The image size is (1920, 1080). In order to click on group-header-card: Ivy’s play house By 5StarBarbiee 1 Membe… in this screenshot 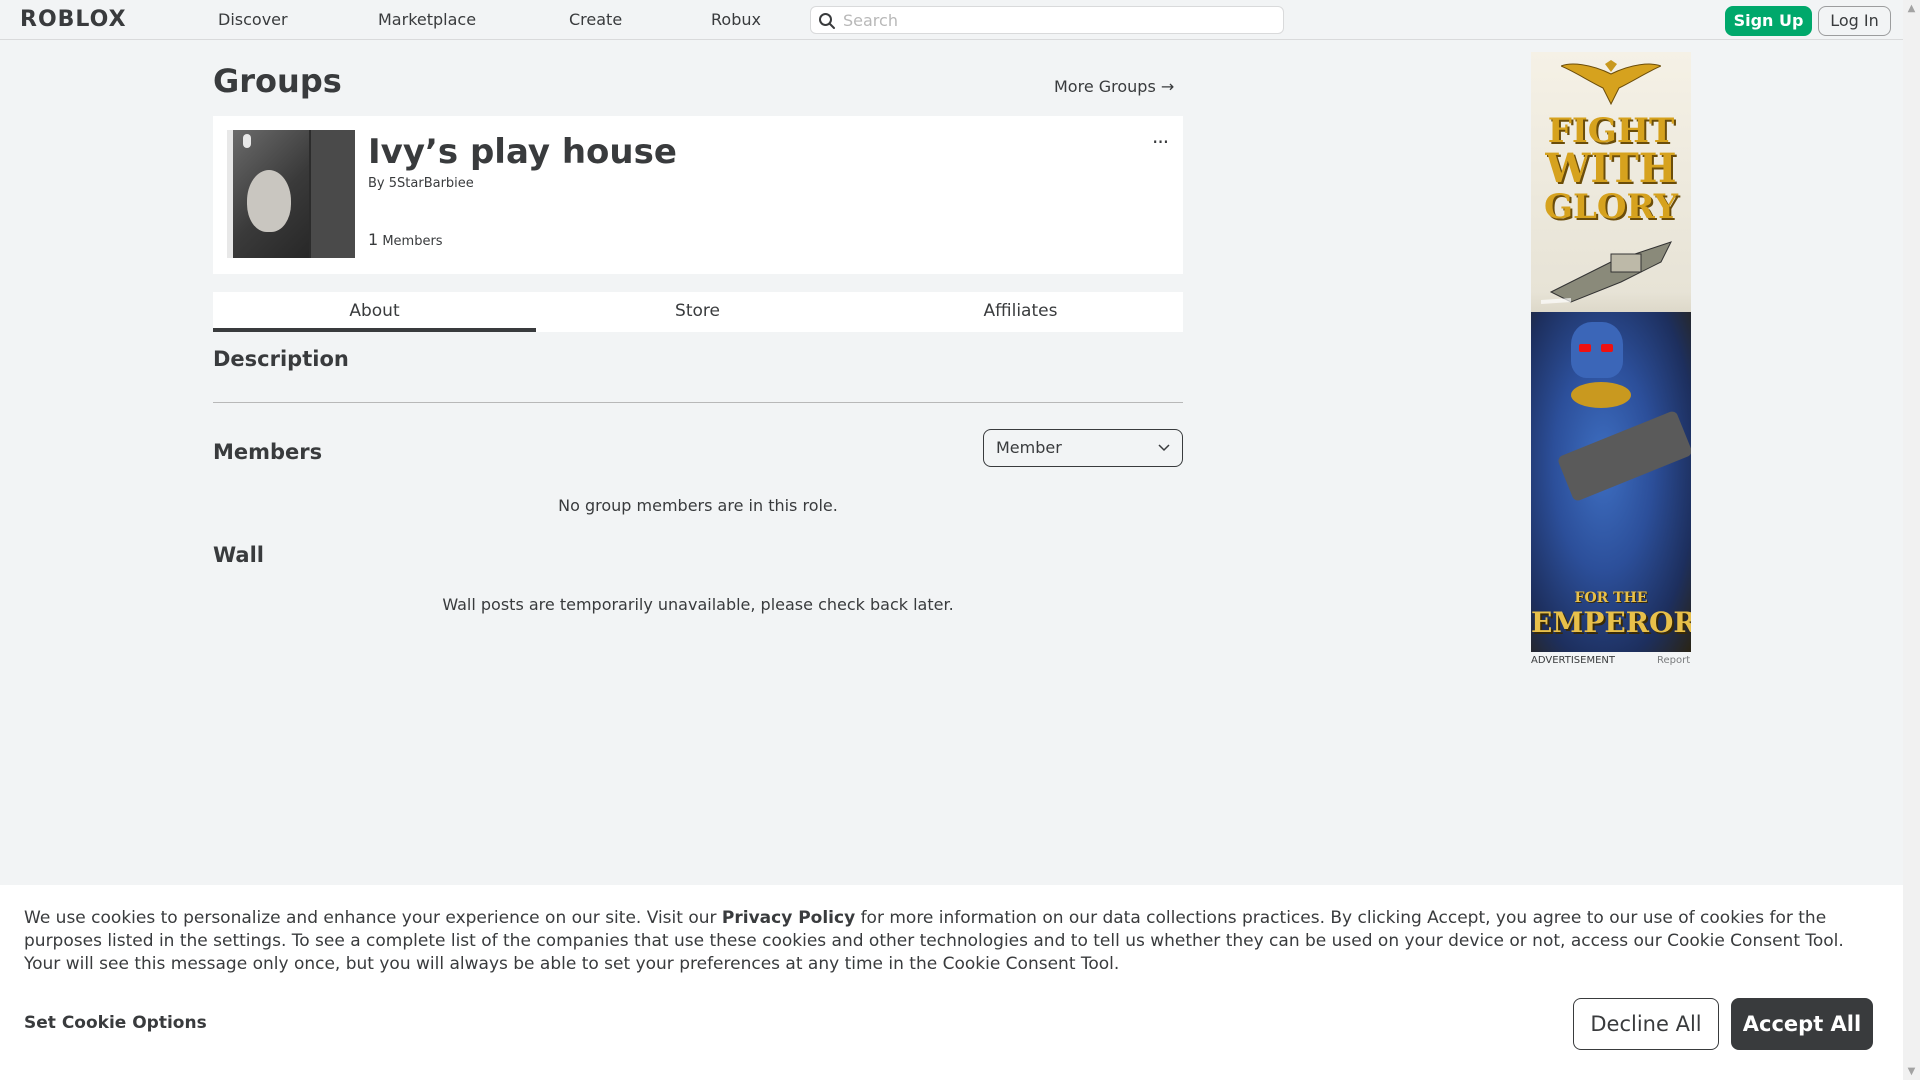, I will do `click(698, 195)`.